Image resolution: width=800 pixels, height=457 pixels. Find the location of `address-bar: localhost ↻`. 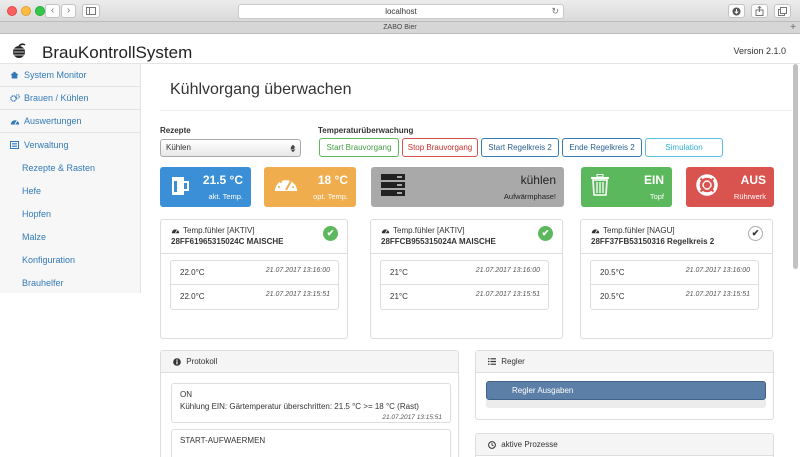

address-bar: localhost ↻ is located at coordinates (401, 11).